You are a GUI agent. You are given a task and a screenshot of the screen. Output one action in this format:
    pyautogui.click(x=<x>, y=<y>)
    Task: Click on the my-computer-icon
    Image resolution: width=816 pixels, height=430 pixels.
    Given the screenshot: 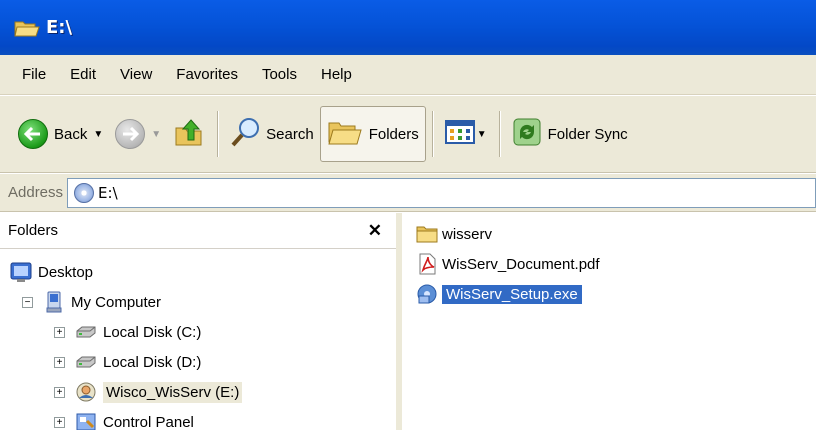 What is the action you would take?
    pyautogui.click(x=54, y=302)
    